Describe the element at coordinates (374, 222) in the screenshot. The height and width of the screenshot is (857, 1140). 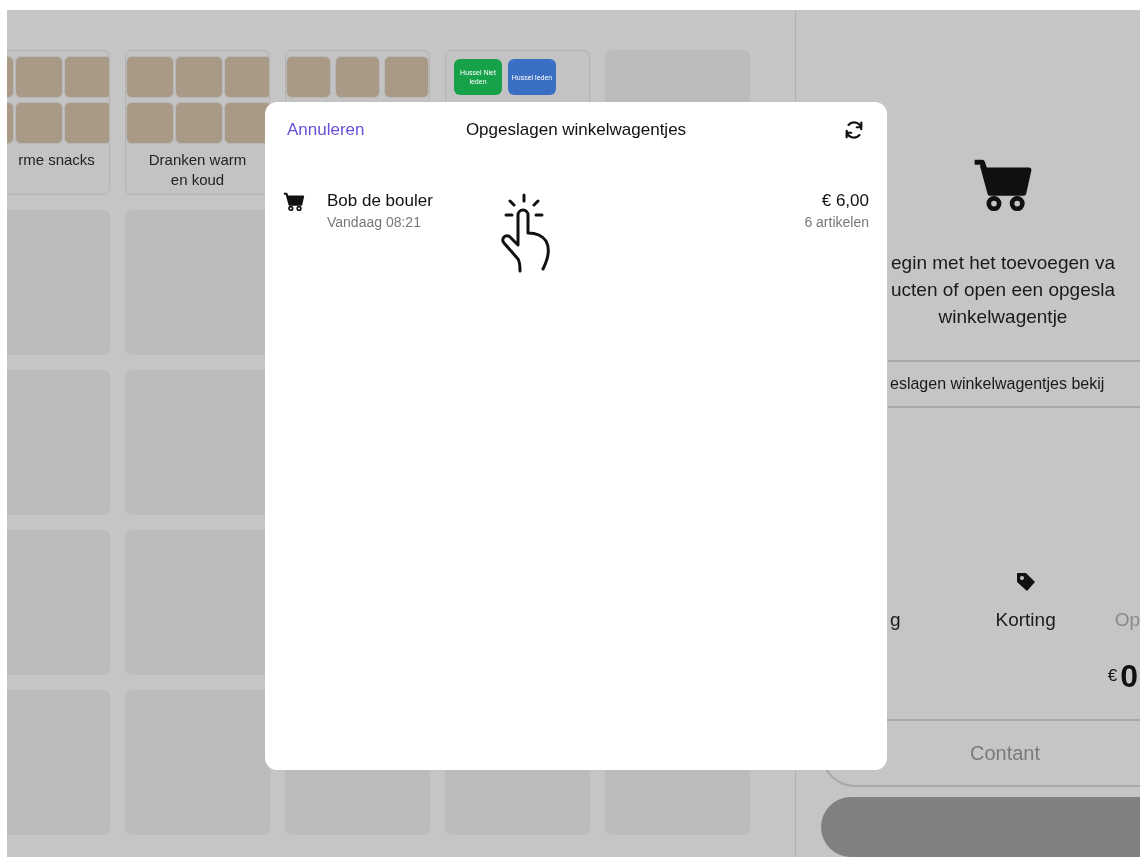
I see `cart-time: Vandaag 08:21` at that location.